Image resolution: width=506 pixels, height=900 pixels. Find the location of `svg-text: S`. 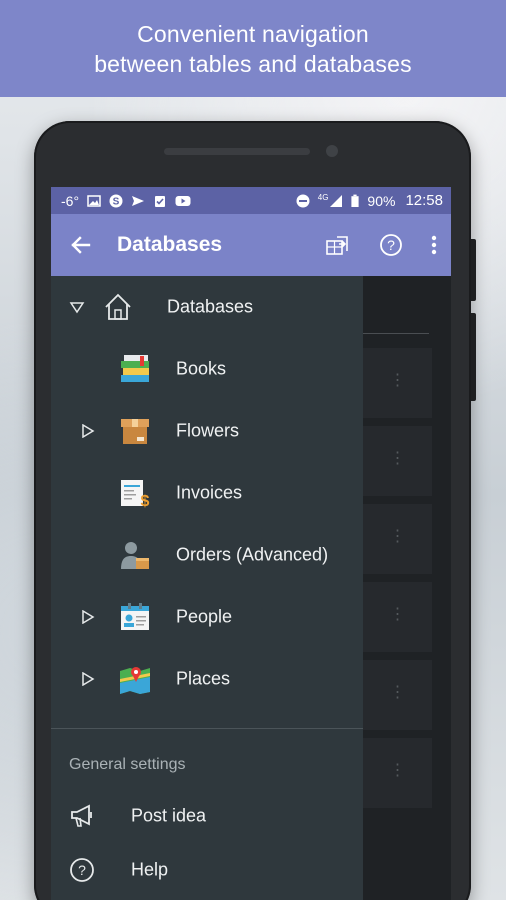

svg-text: S is located at coordinates (116, 201).